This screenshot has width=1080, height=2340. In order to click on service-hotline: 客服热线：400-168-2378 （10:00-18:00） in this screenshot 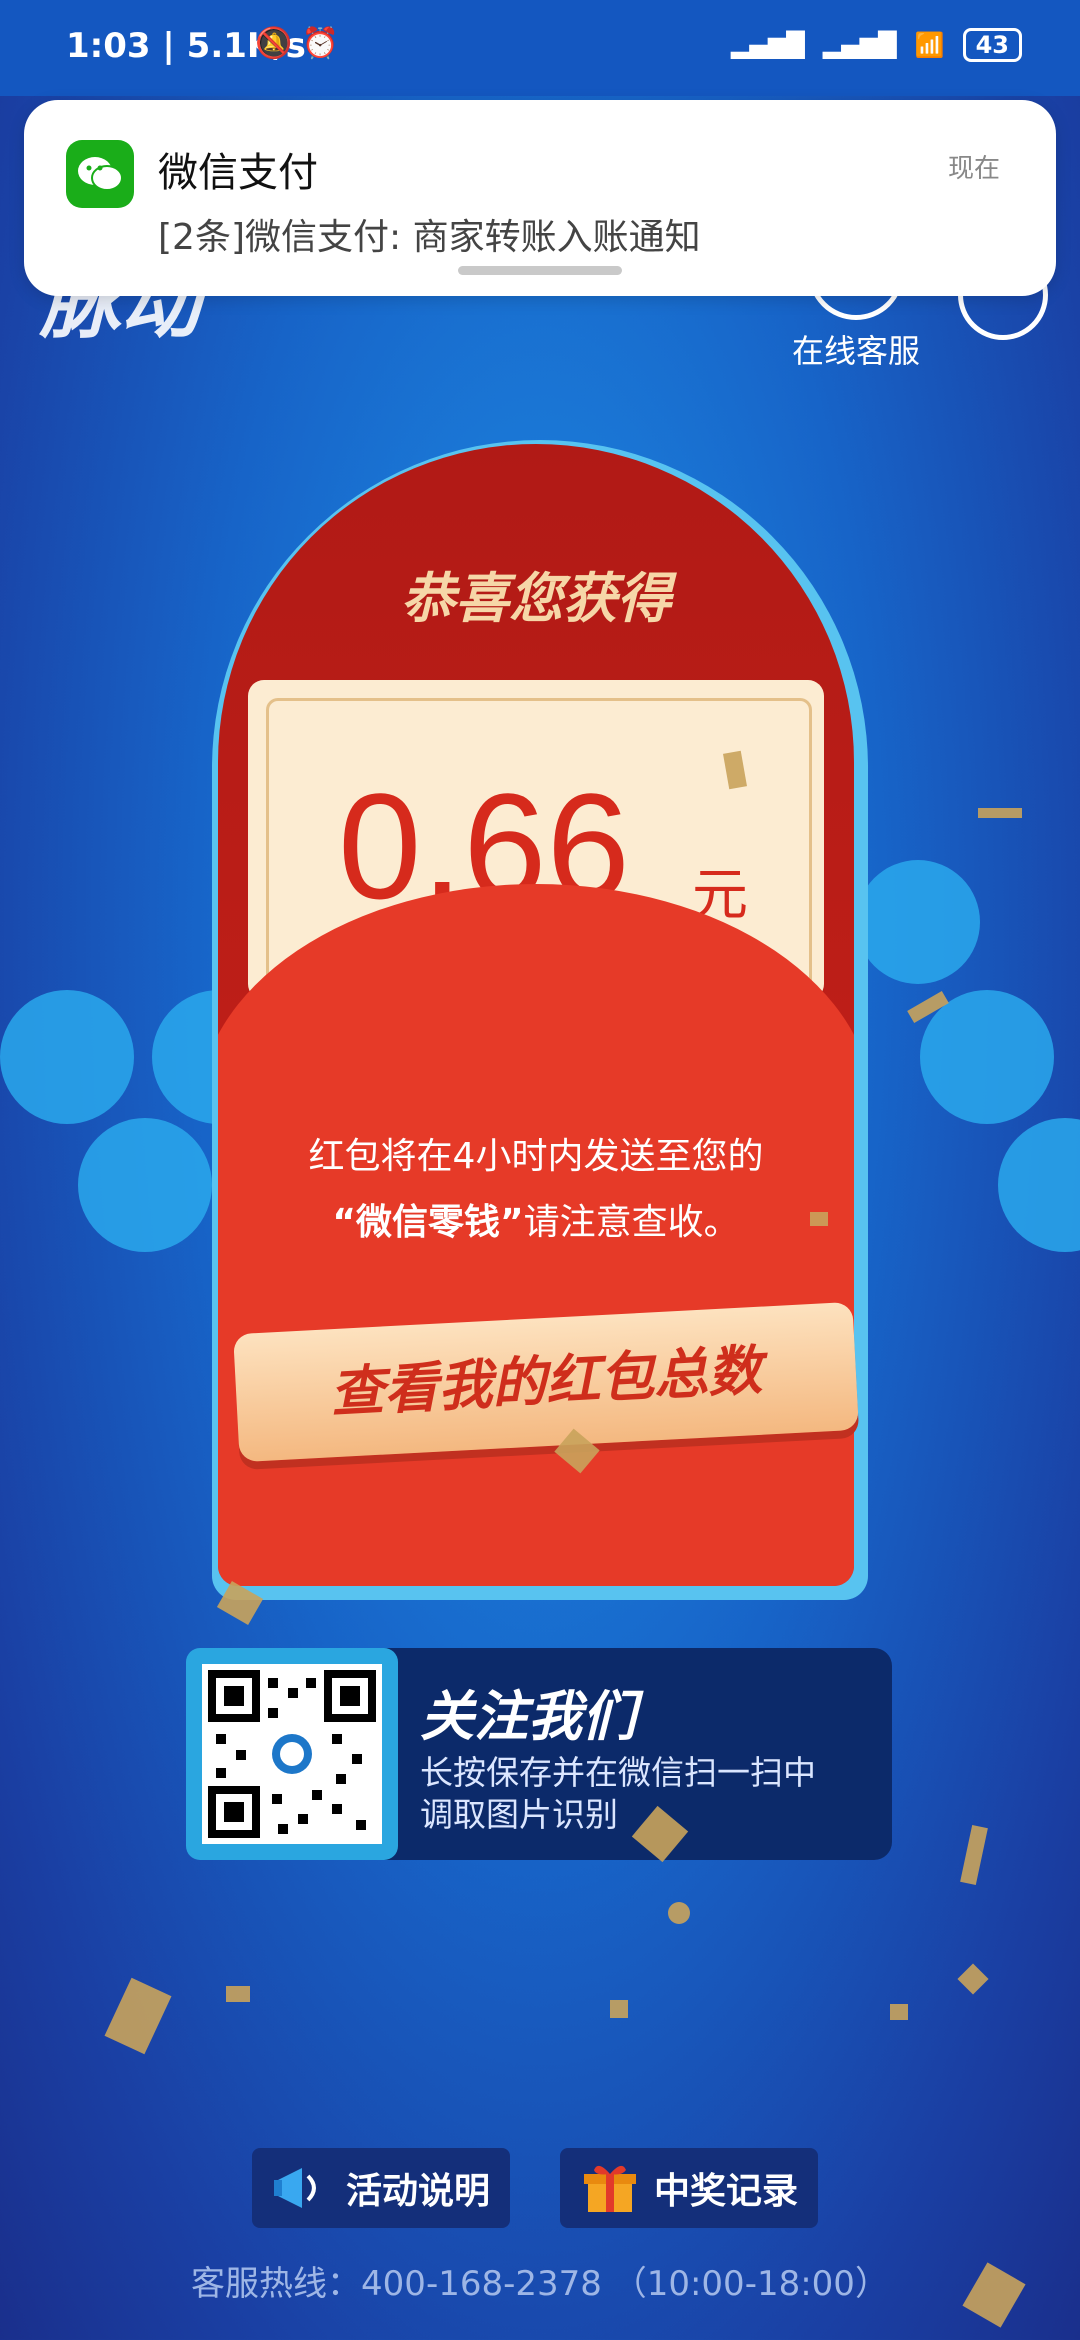, I will do `click(540, 2284)`.